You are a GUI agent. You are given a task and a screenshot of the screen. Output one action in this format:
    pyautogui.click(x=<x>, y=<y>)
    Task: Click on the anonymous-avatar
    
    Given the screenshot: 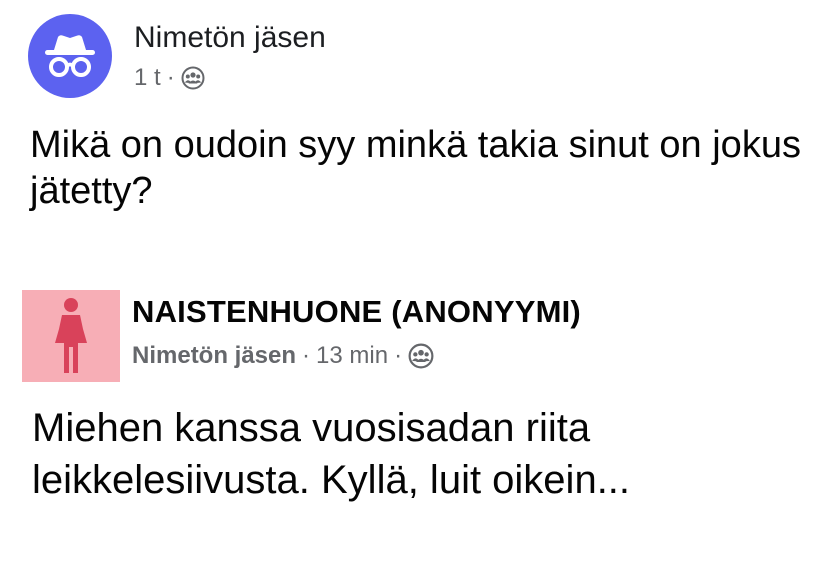 What is the action you would take?
    pyautogui.click(x=70, y=56)
    